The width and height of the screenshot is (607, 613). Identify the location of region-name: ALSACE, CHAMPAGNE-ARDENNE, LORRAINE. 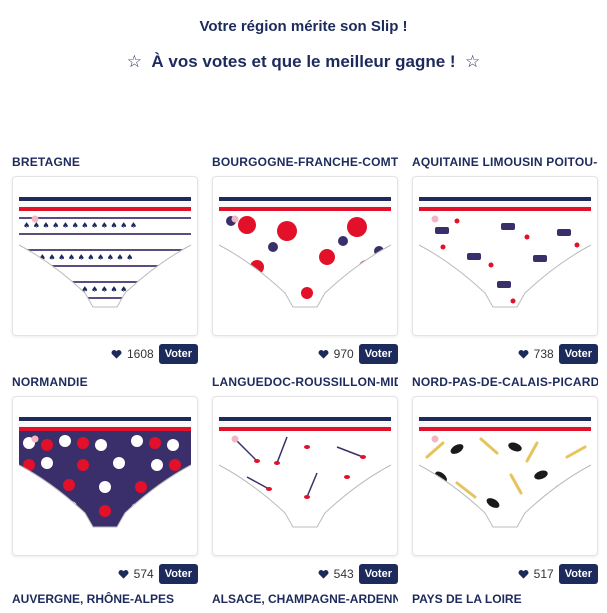
(305, 599).